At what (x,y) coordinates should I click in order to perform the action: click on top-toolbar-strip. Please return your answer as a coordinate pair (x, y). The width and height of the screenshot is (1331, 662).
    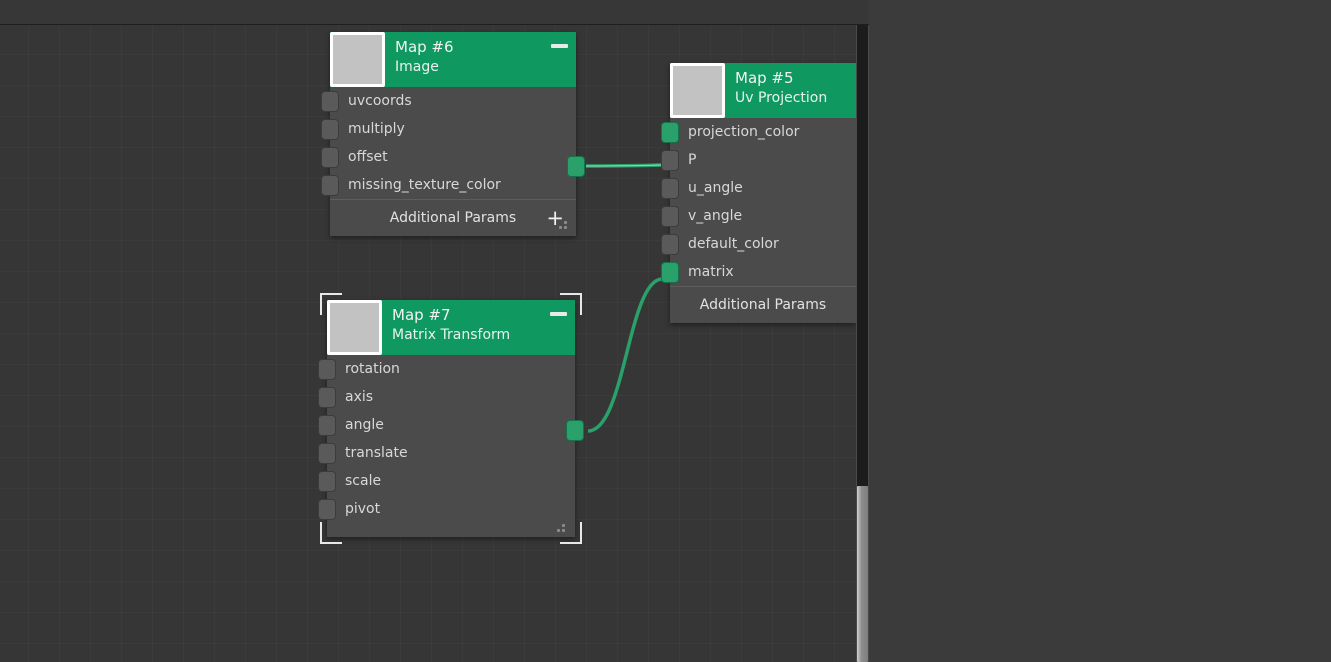
    Looking at the image, I should click on (435, 12).